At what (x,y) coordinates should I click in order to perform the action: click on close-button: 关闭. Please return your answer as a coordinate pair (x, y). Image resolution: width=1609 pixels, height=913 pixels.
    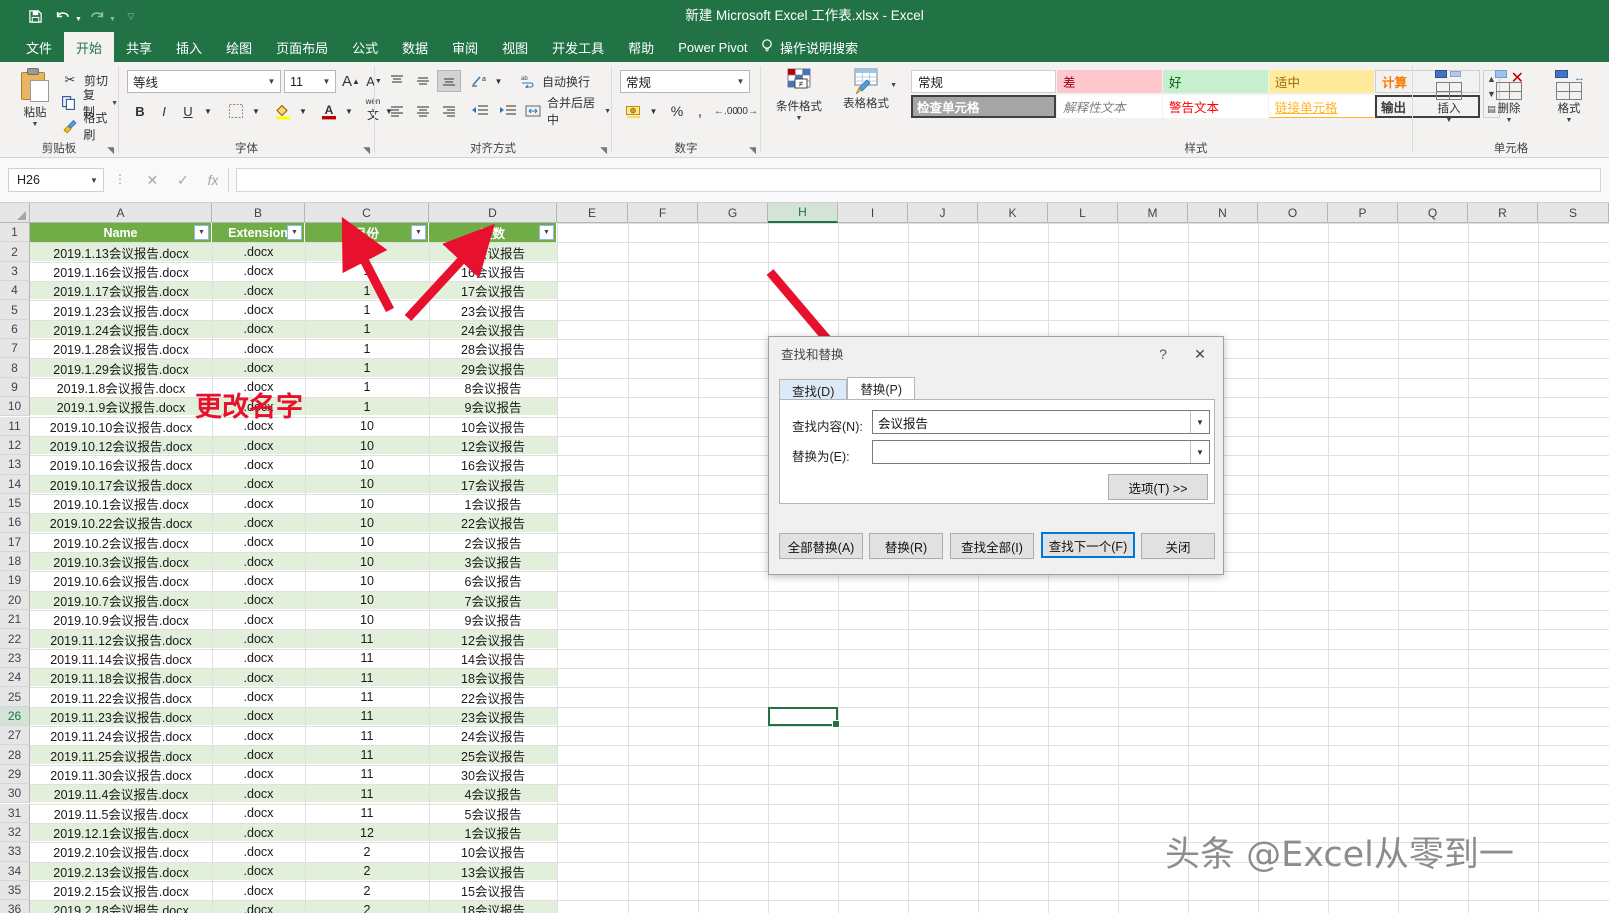
    Looking at the image, I should click on (1178, 546).